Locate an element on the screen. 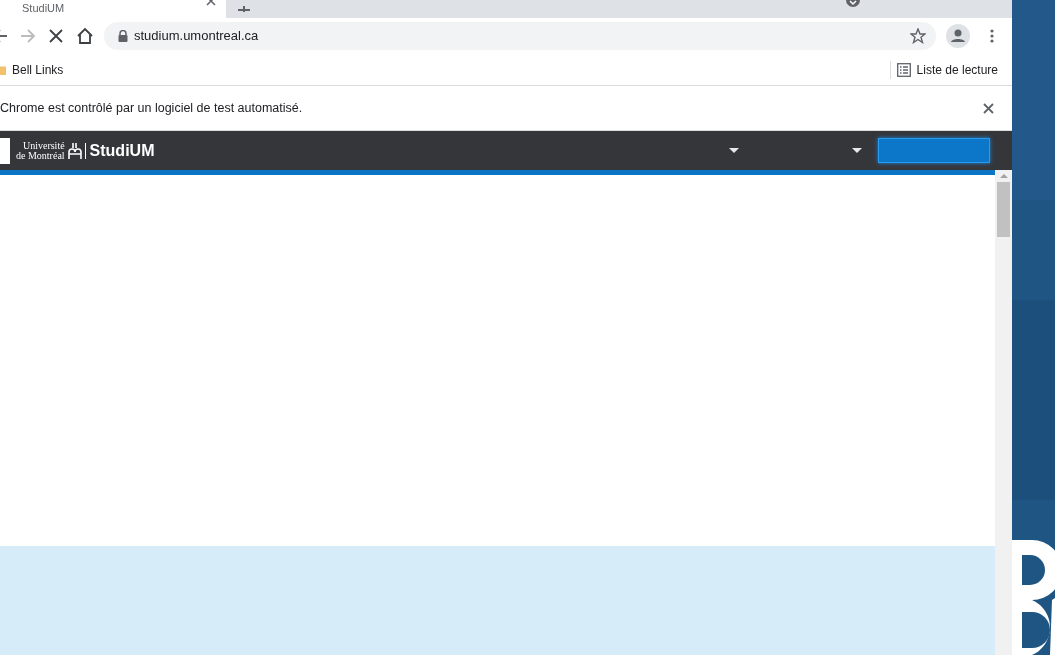  bookmark-link: Bell Links is located at coordinates (38, 69).